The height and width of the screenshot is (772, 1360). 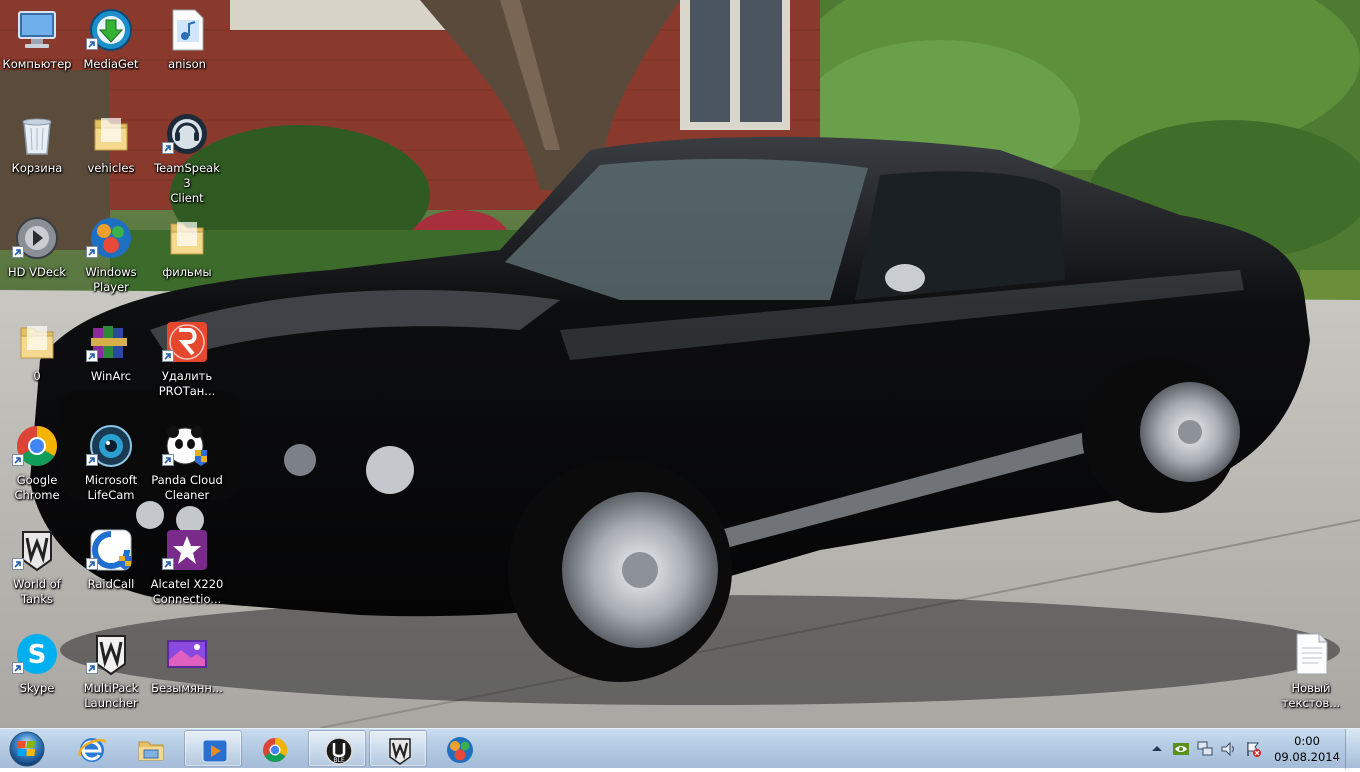 What do you see at coordinates (187, 654) in the screenshot?
I see `image-file-icon` at bounding box center [187, 654].